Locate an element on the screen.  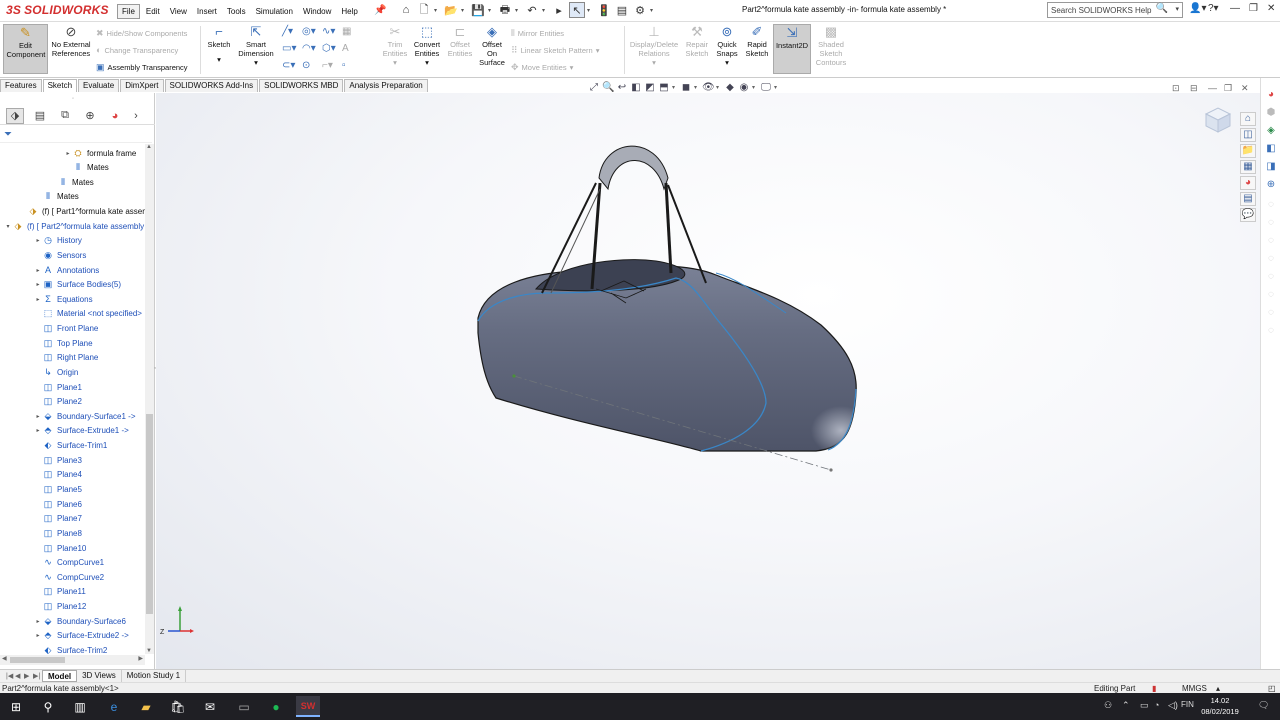
design-library-icon: ⬢ is located at coordinates (1271, 113).